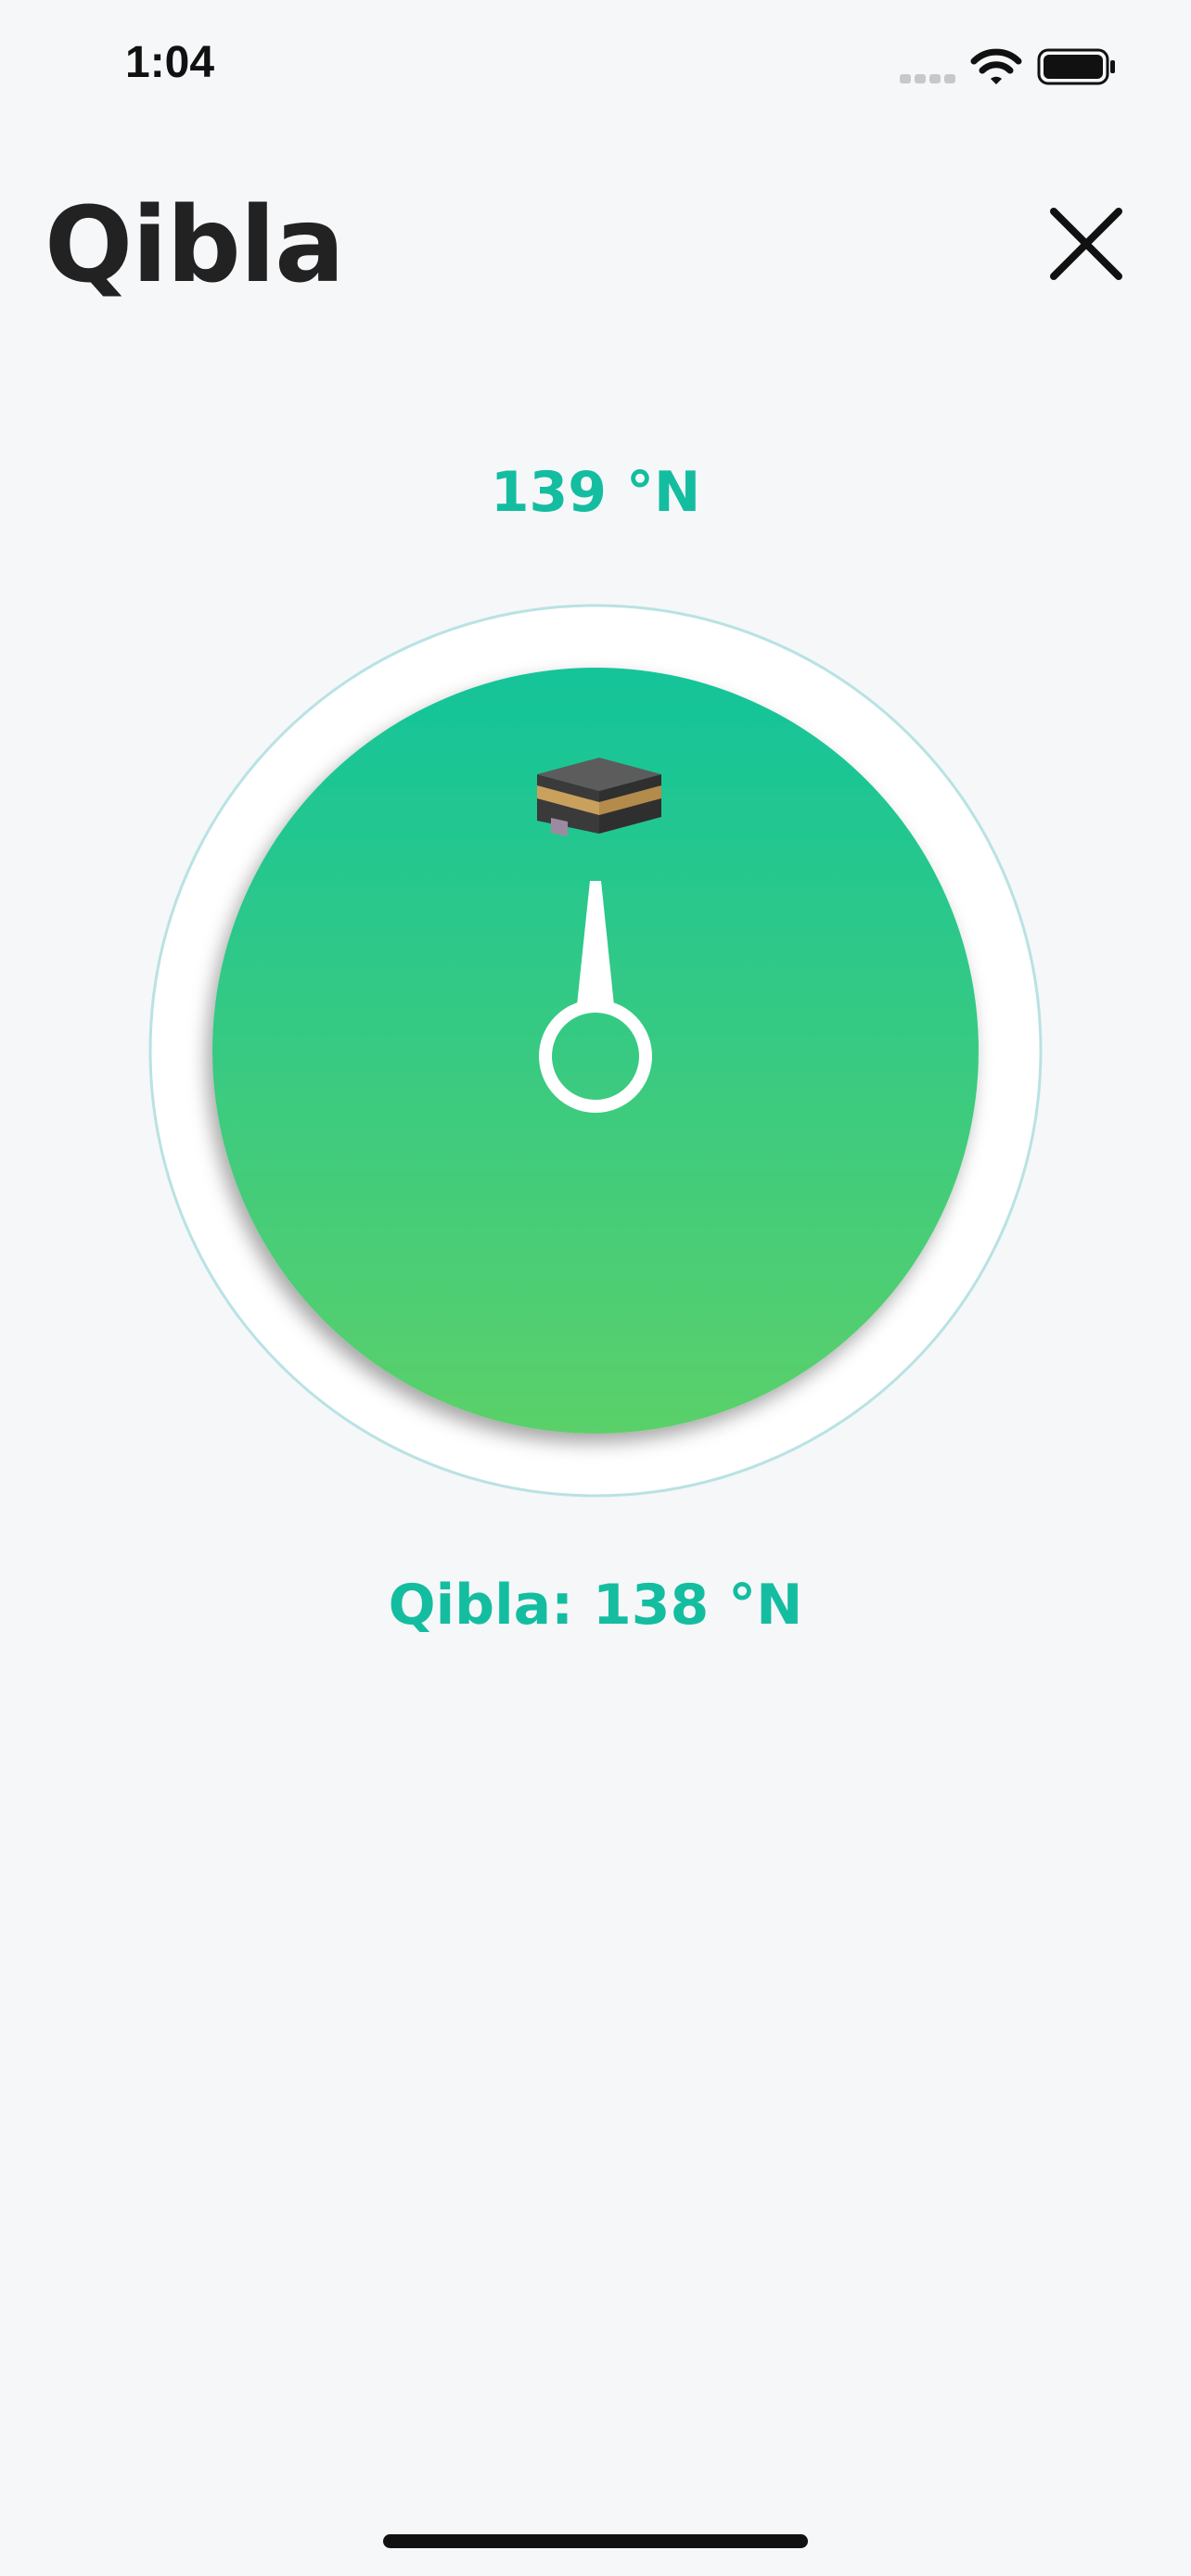  Describe the element at coordinates (996, 66) in the screenshot. I see `wifi-icon` at that location.